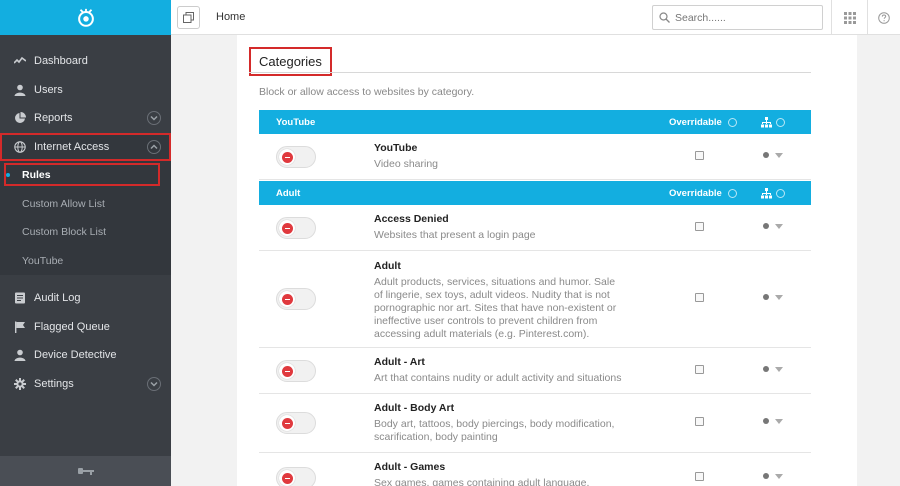 The image size is (900, 486). I want to click on sidebar-subitem-label: Custom Allow List, so click(63, 203).